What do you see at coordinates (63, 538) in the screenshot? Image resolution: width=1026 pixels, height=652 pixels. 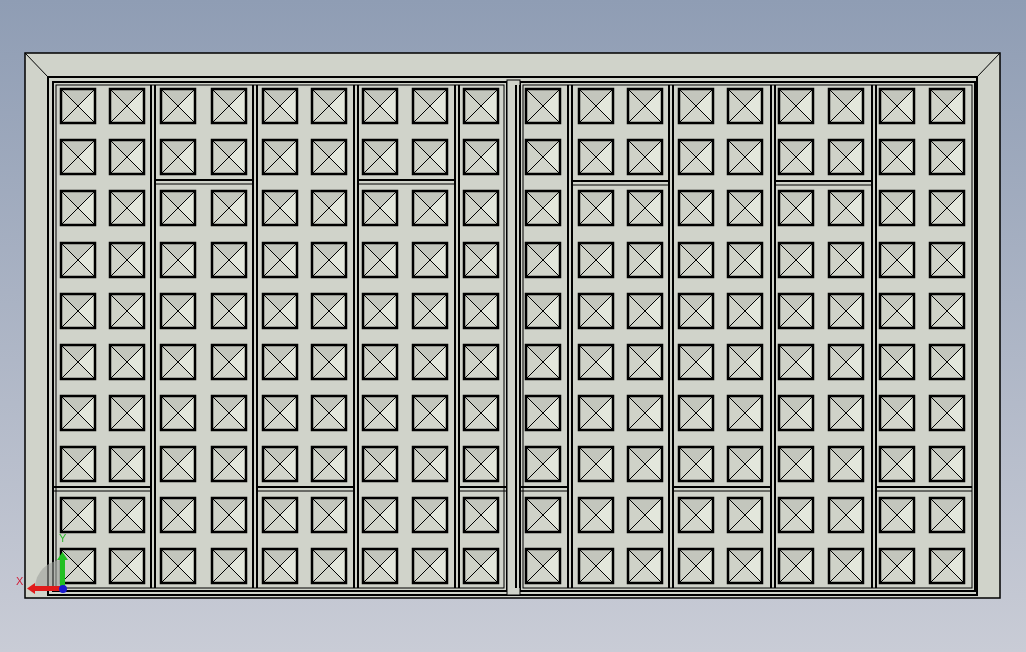 I see `y-axis-label: Y` at bounding box center [63, 538].